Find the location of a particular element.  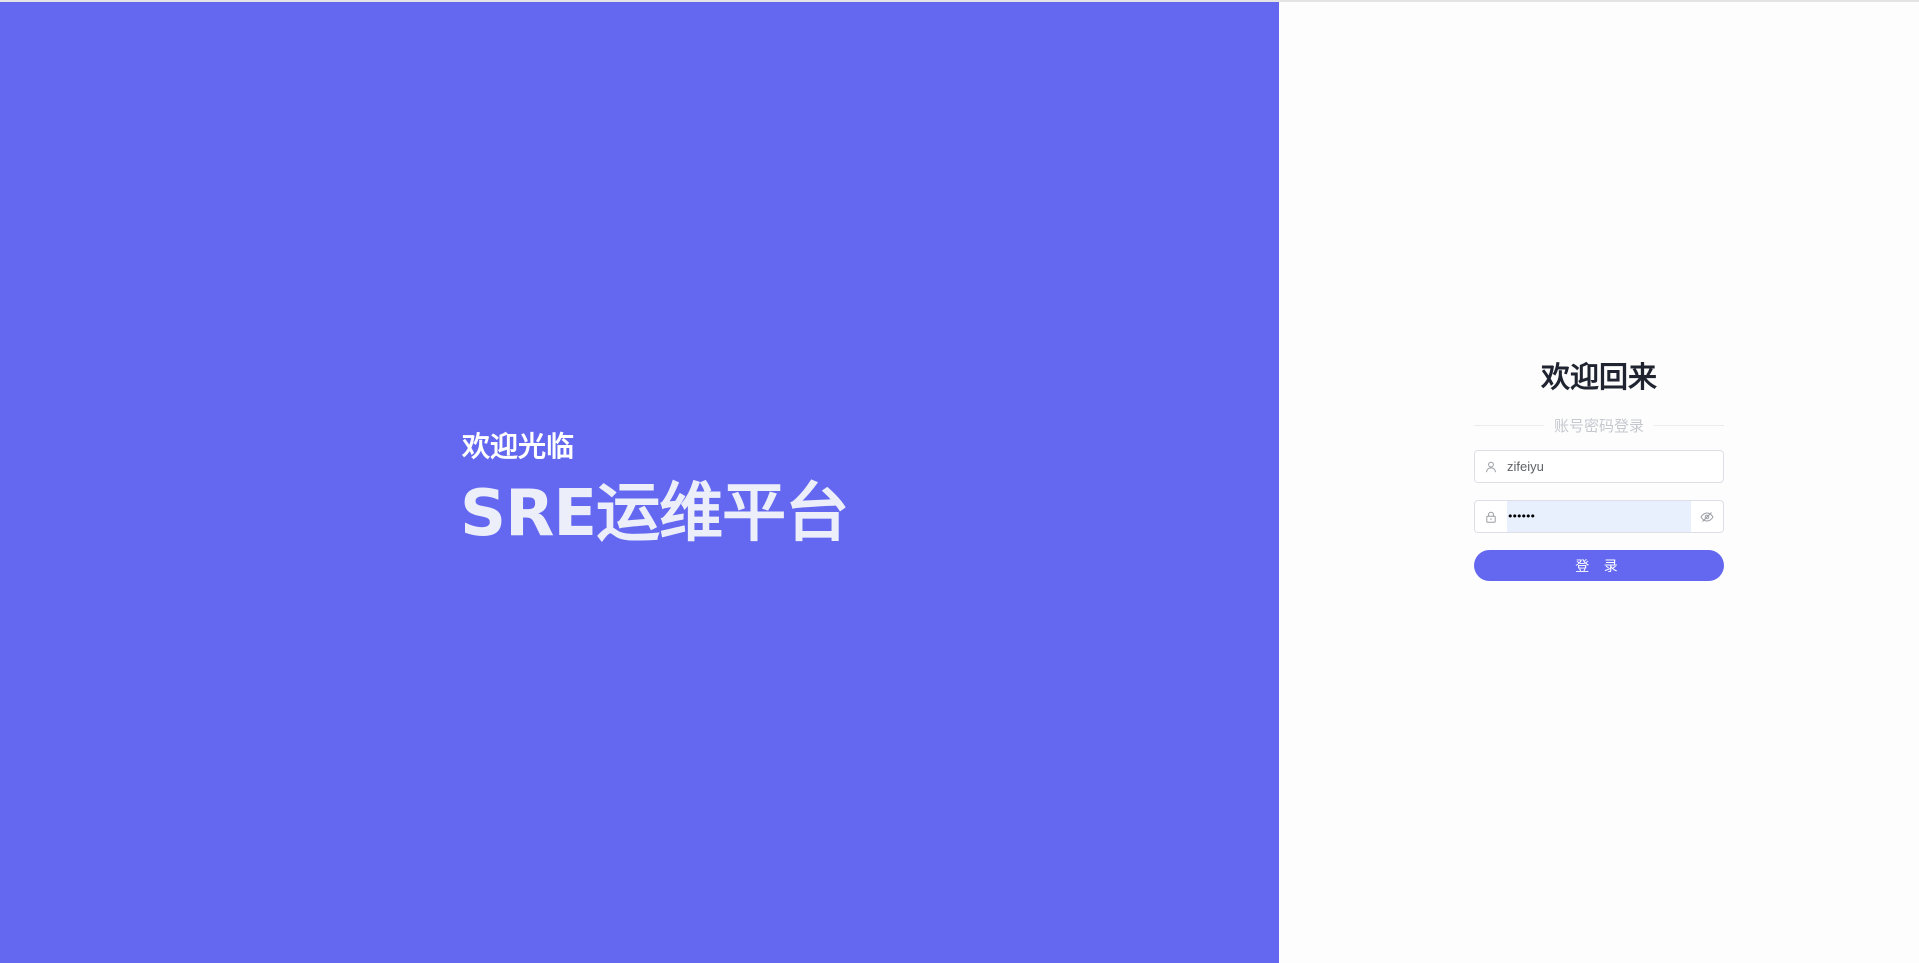

password-input: •••••• is located at coordinates (1599, 516).